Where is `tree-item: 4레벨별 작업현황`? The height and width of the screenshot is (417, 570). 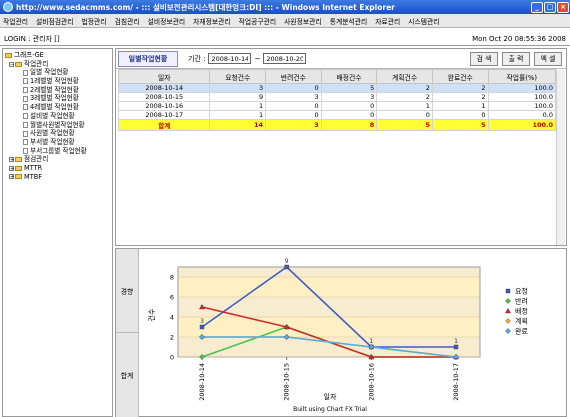
tree-item: 4레벨별 작업현황 is located at coordinates (57, 107).